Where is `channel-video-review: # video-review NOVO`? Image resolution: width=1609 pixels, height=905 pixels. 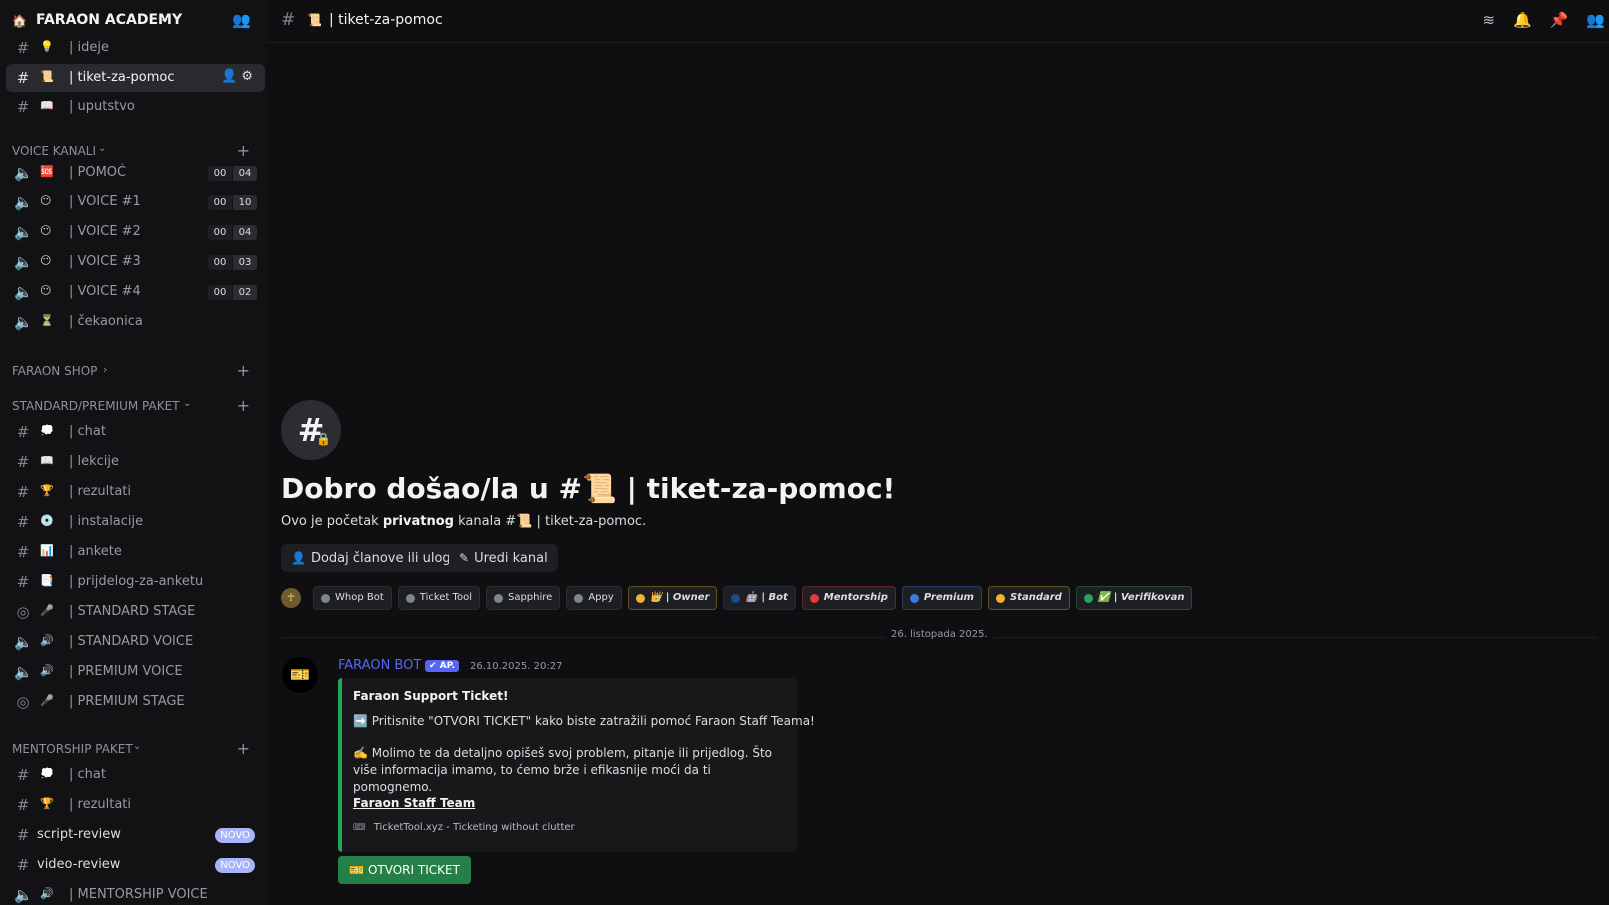 channel-video-review: # video-review NOVO is located at coordinates (135, 865).